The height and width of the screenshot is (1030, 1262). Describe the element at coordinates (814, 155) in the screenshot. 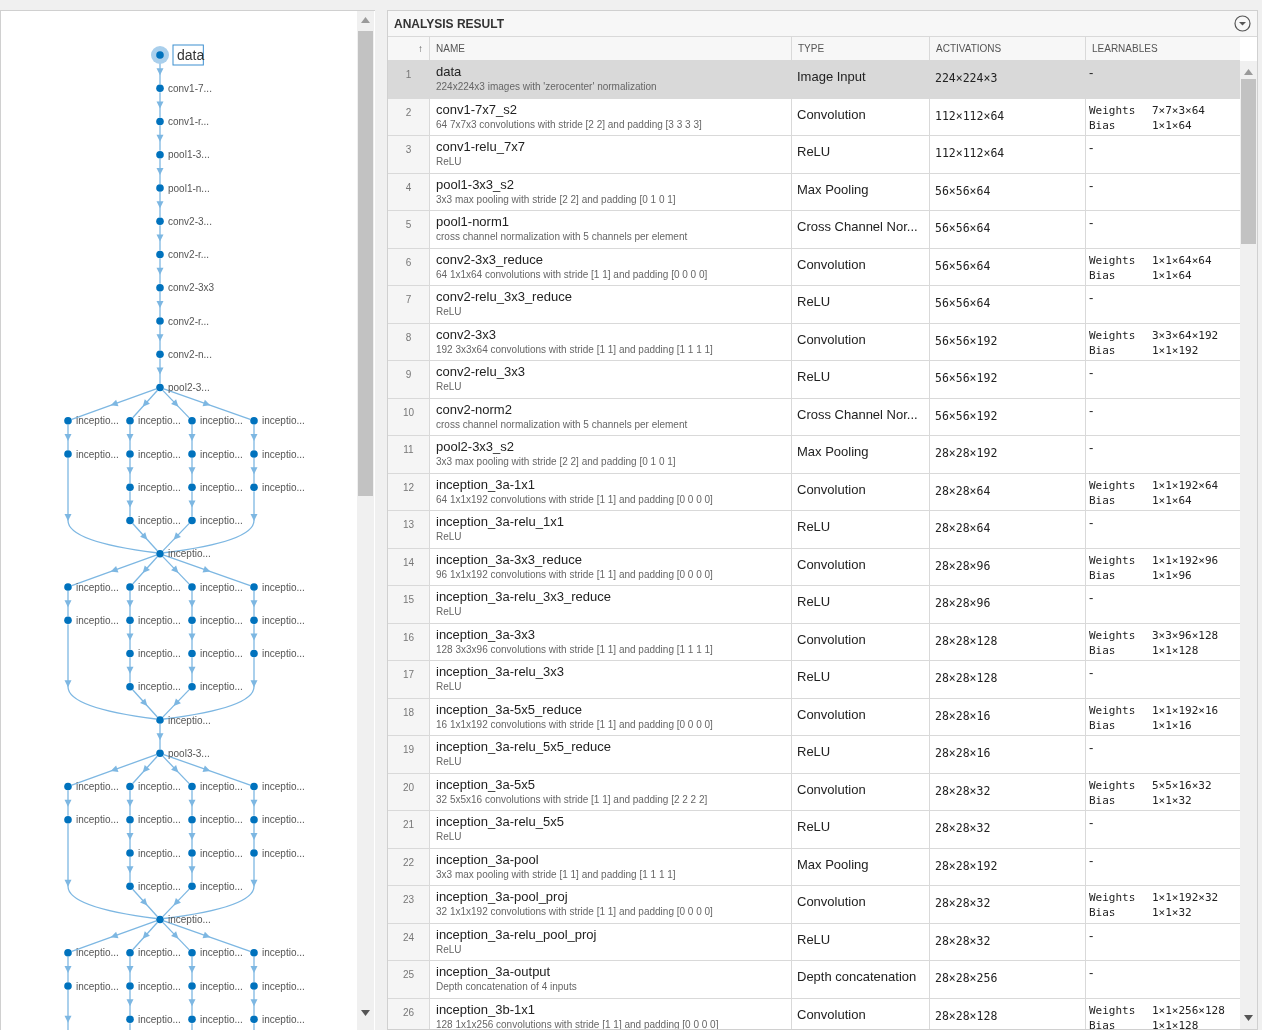

I see `table-row: 3 conv1-relu_7x7 ReLU ReLU 112×112×64 -` at that location.